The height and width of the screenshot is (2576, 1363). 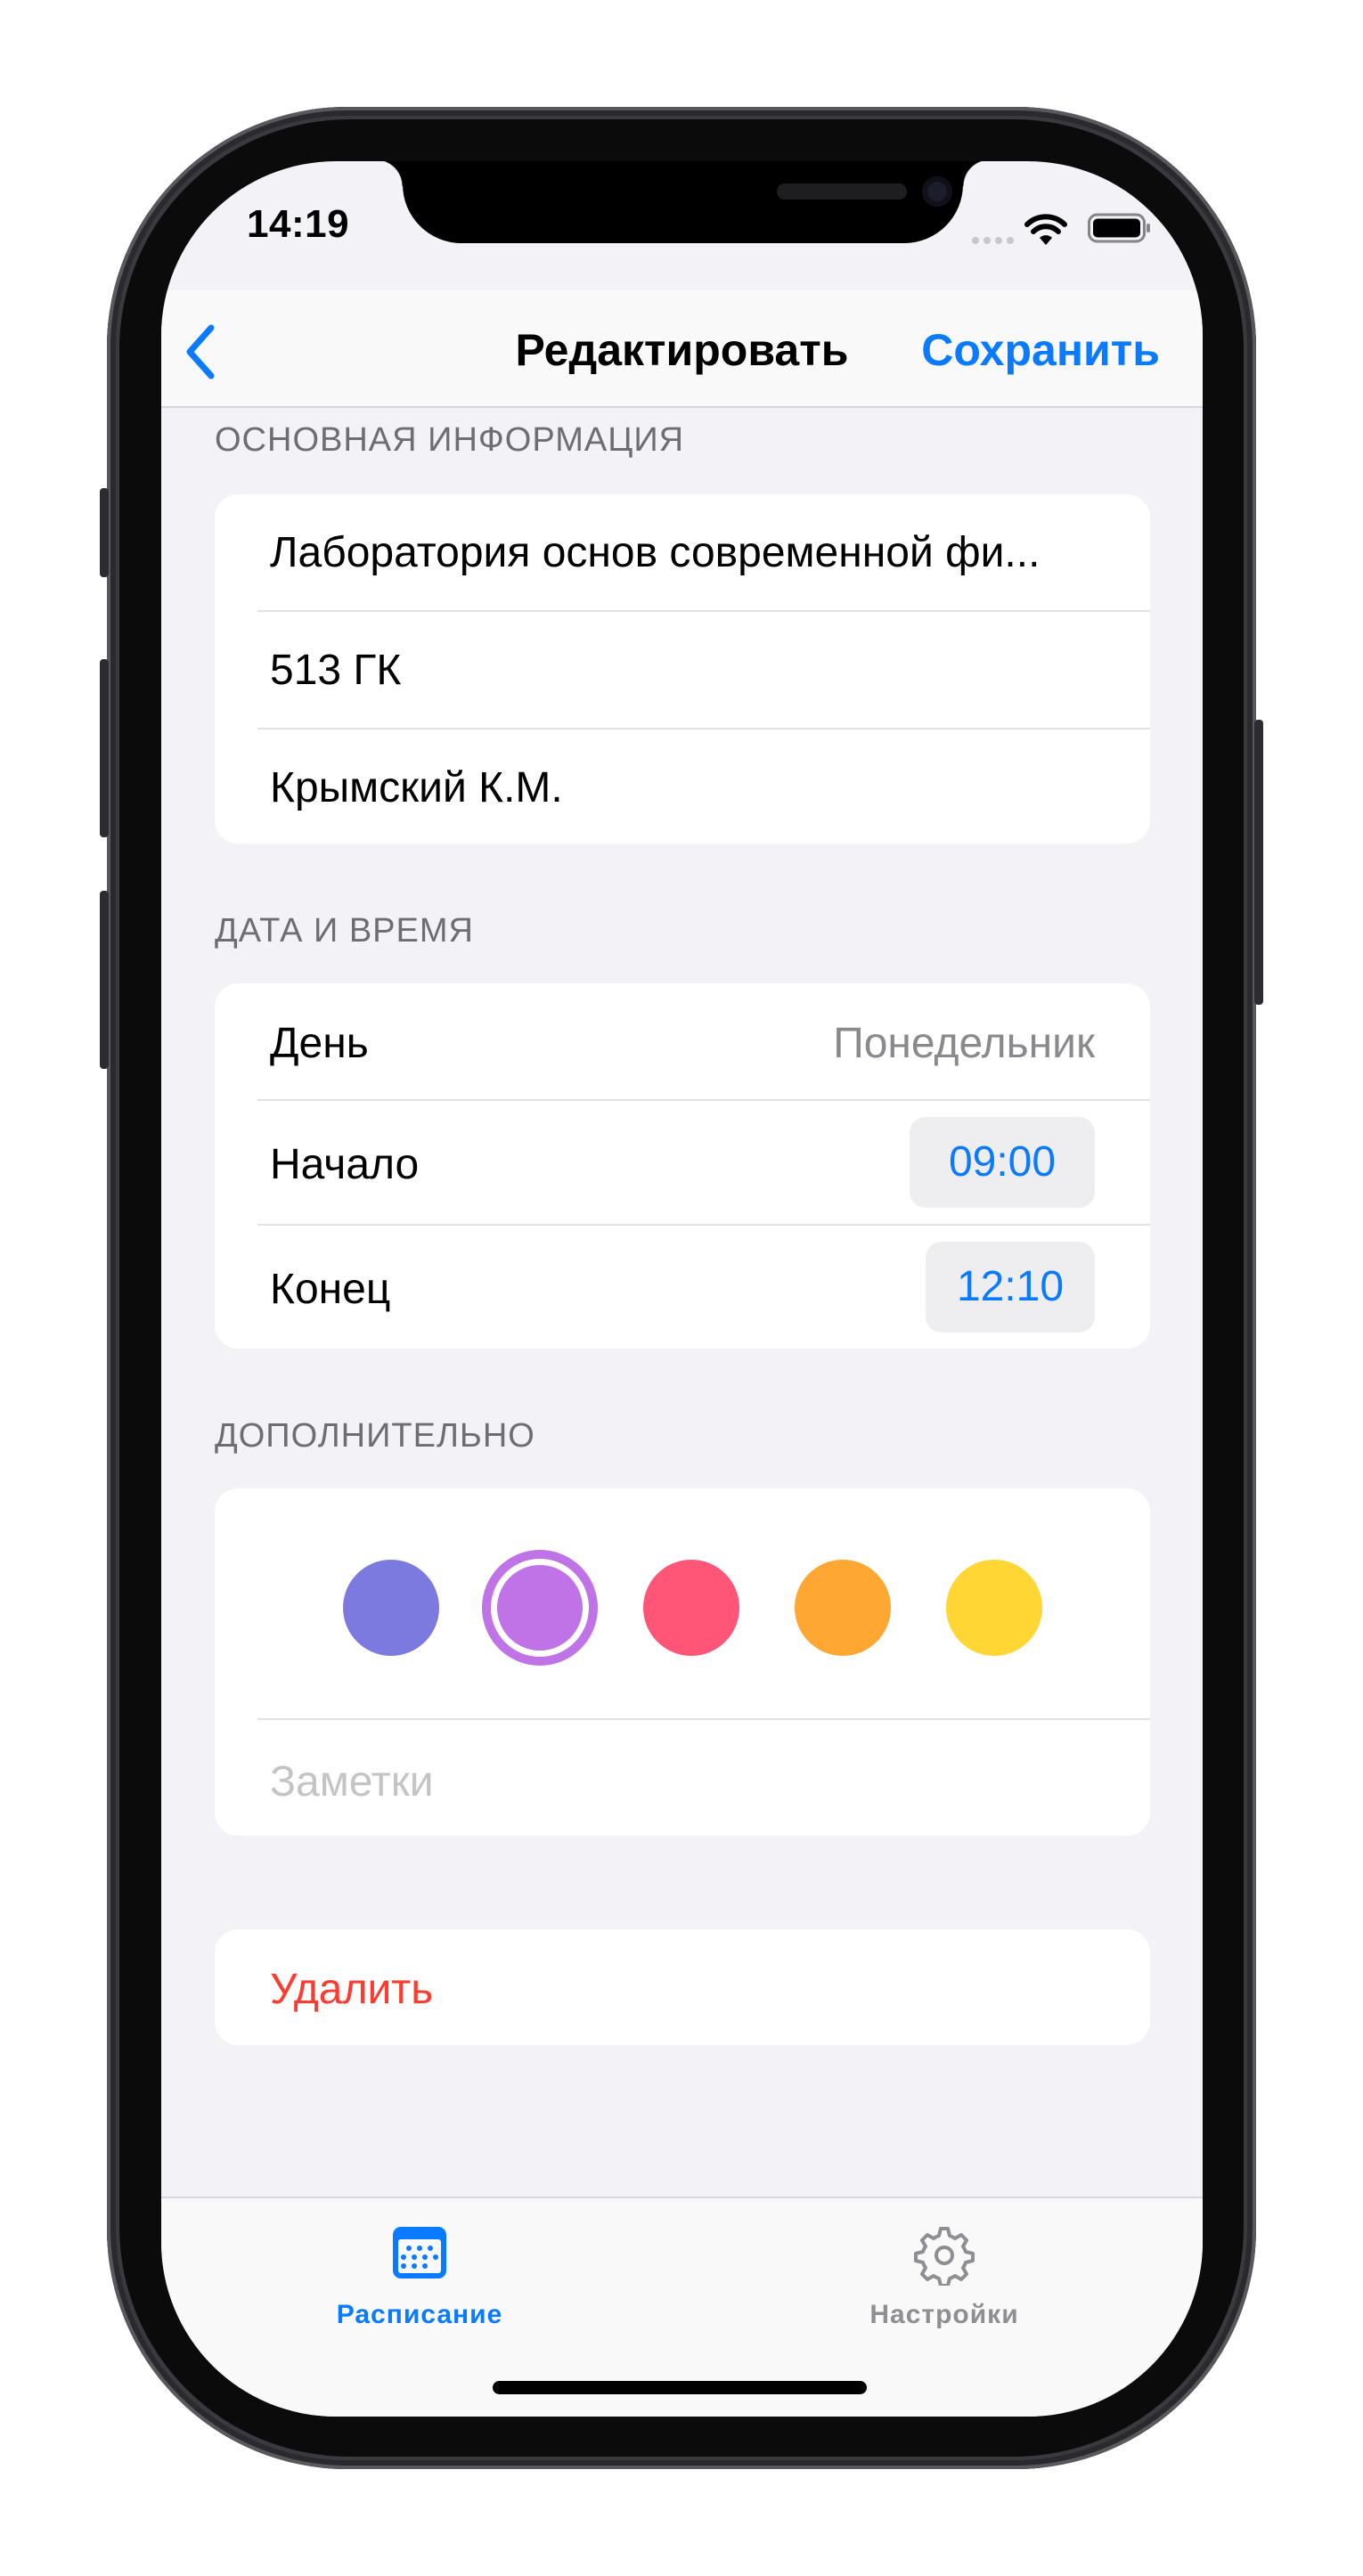 I want to click on front-camera, so click(x=937, y=191).